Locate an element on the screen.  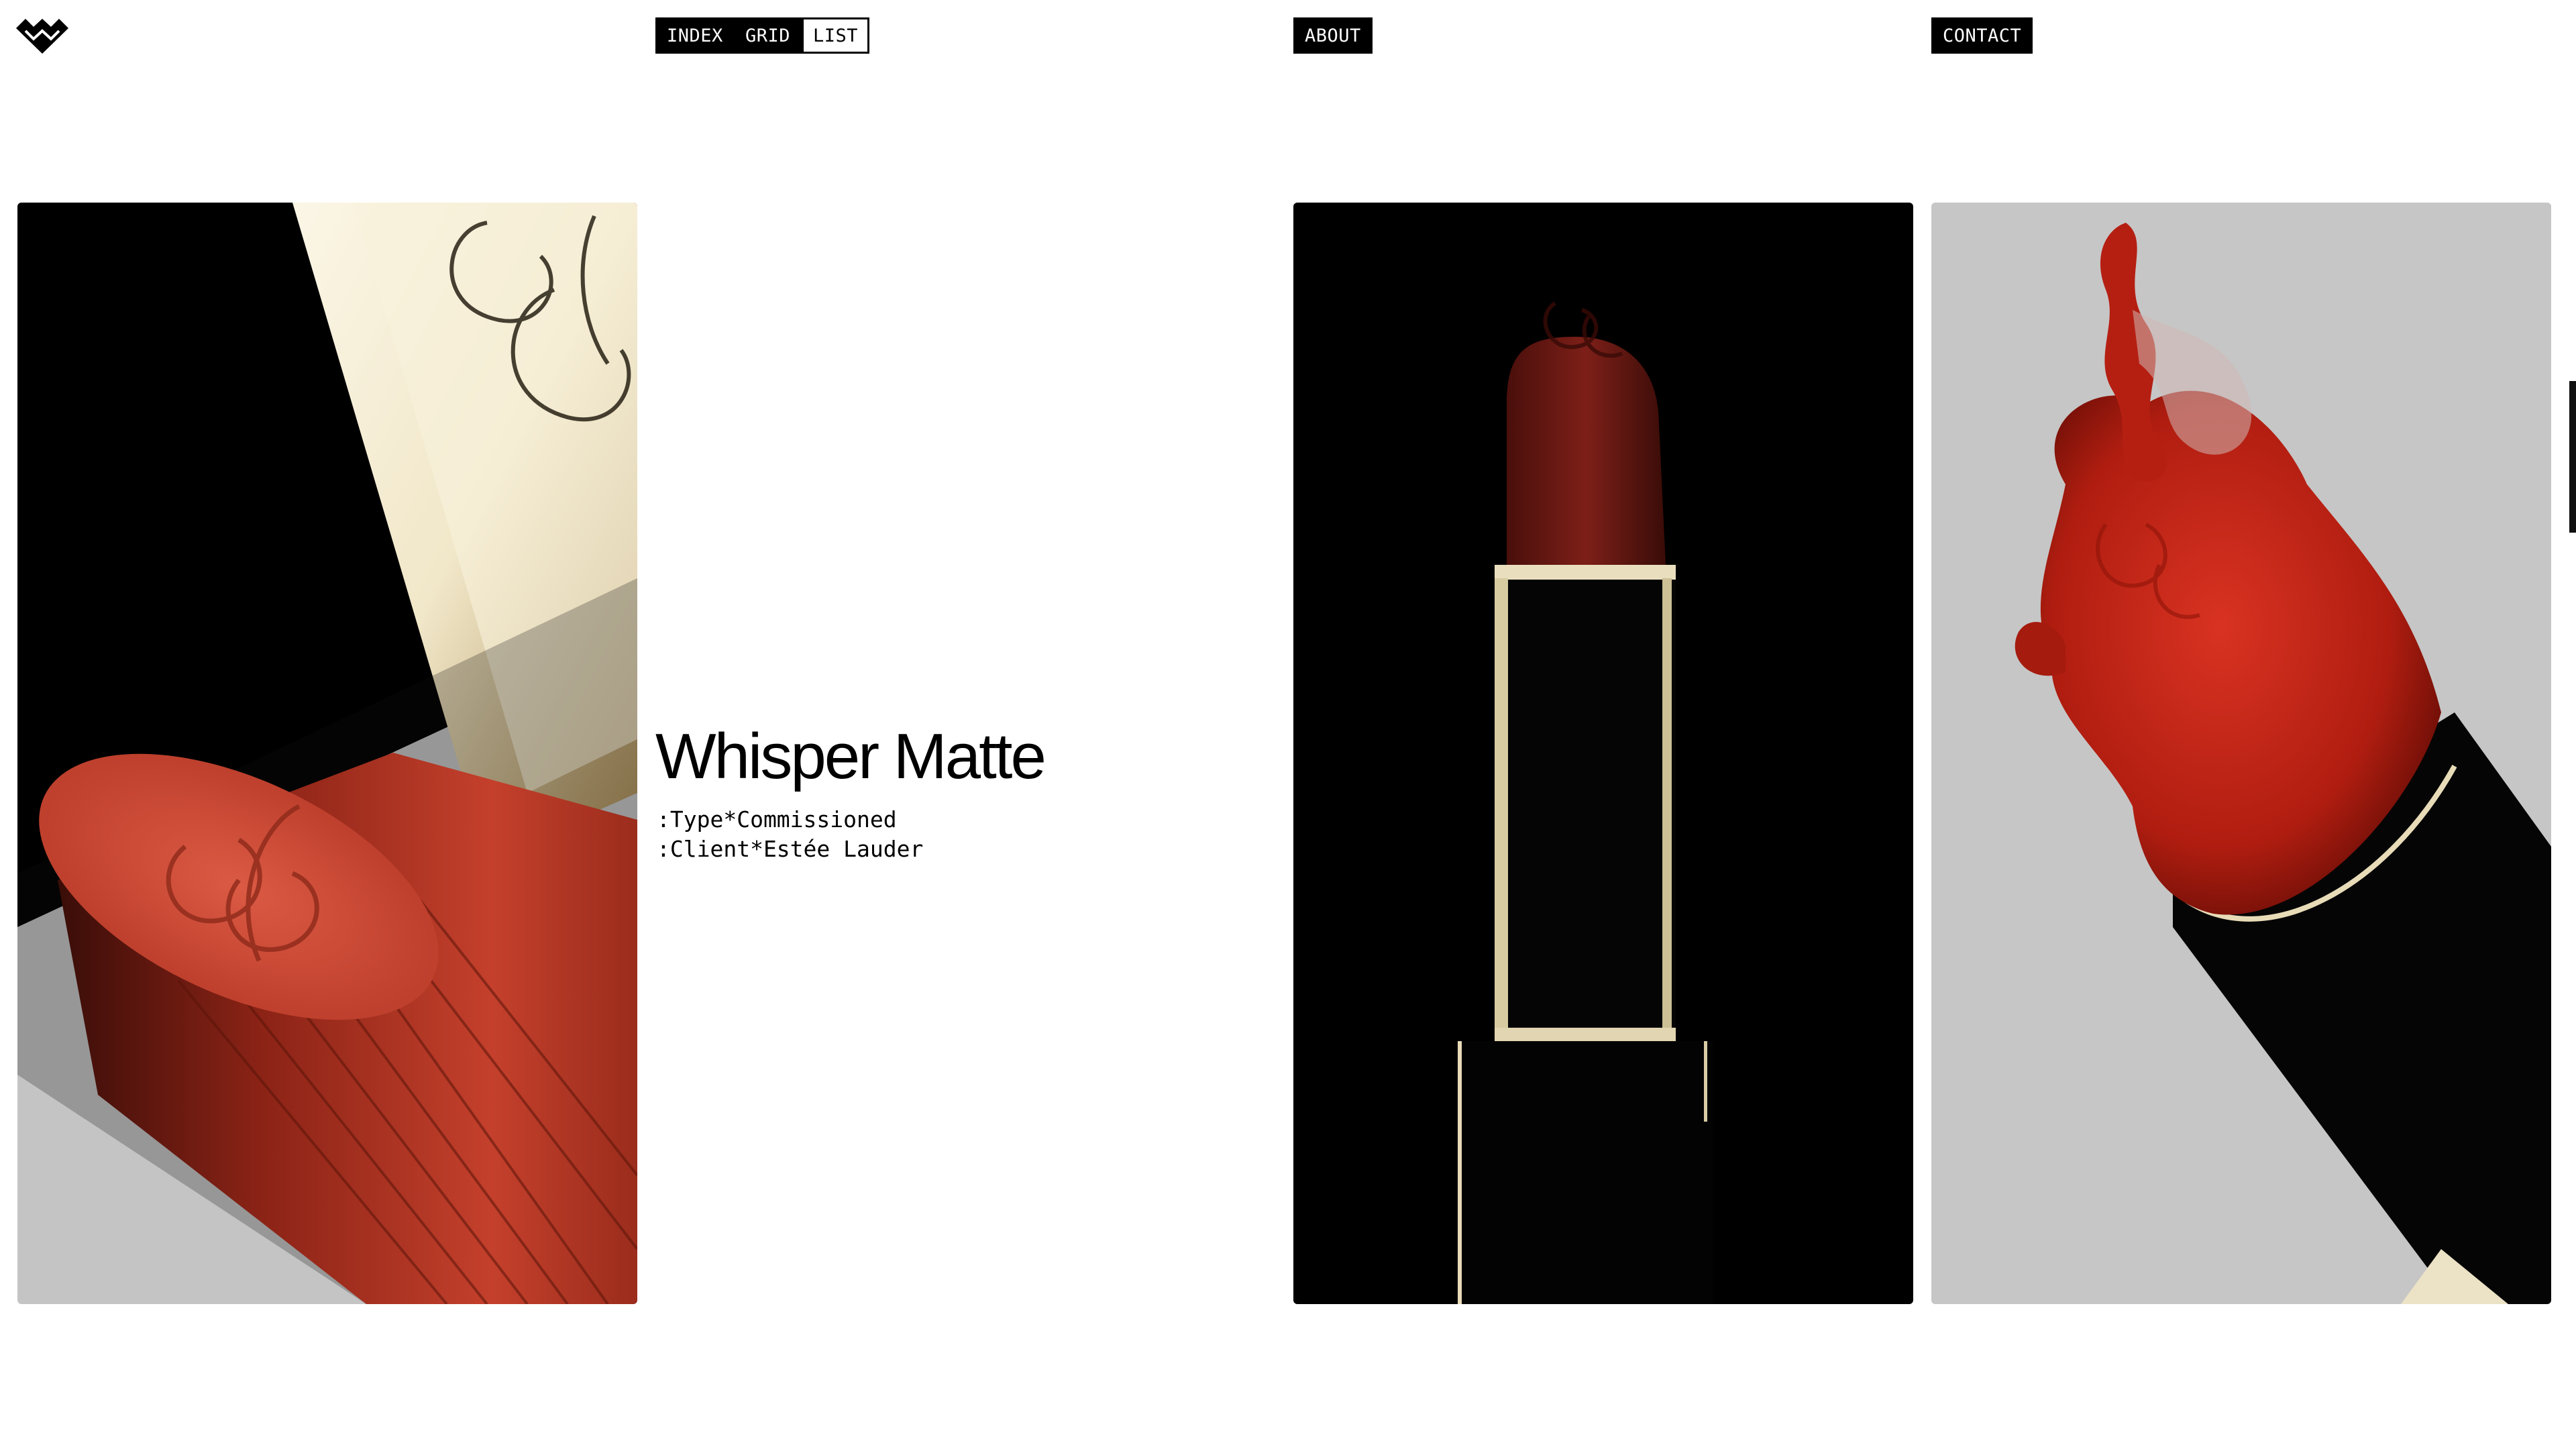
nav-index-button: INDEX is located at coordinates (695, 35).